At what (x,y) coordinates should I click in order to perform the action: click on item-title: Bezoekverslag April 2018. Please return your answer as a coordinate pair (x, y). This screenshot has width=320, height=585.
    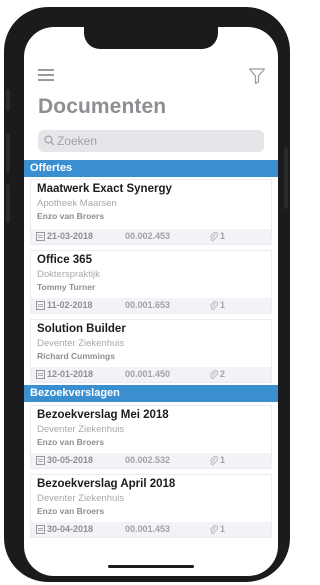
    Looking at the image, I should click on (106, 484).